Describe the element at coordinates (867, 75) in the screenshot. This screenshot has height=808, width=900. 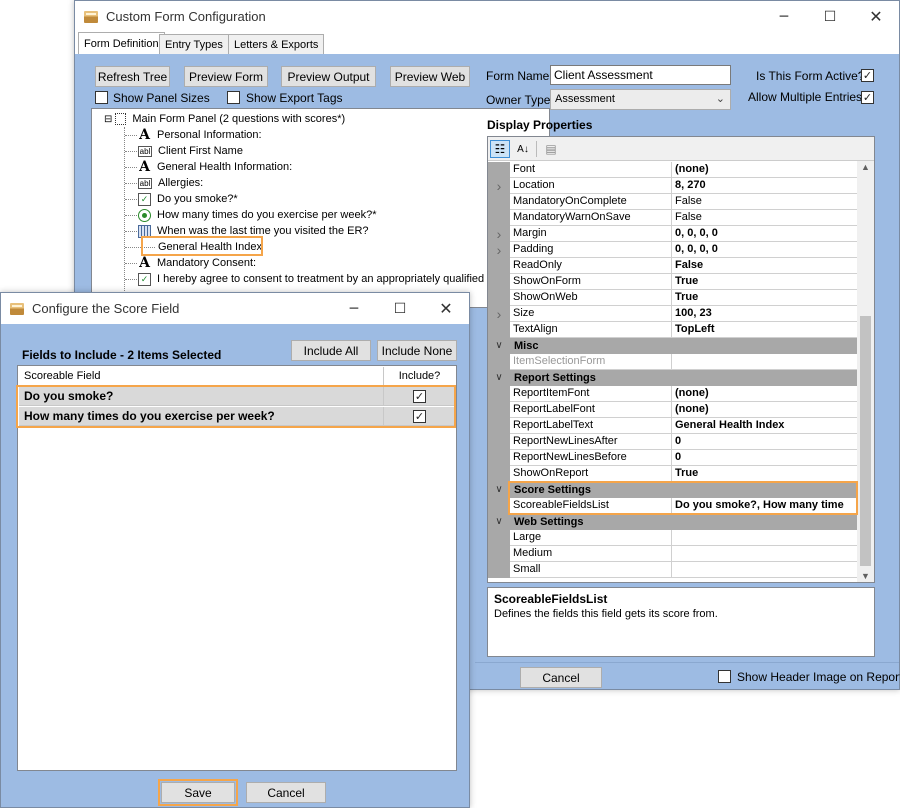
I see `is-active-checkbox: ✓` at that location.